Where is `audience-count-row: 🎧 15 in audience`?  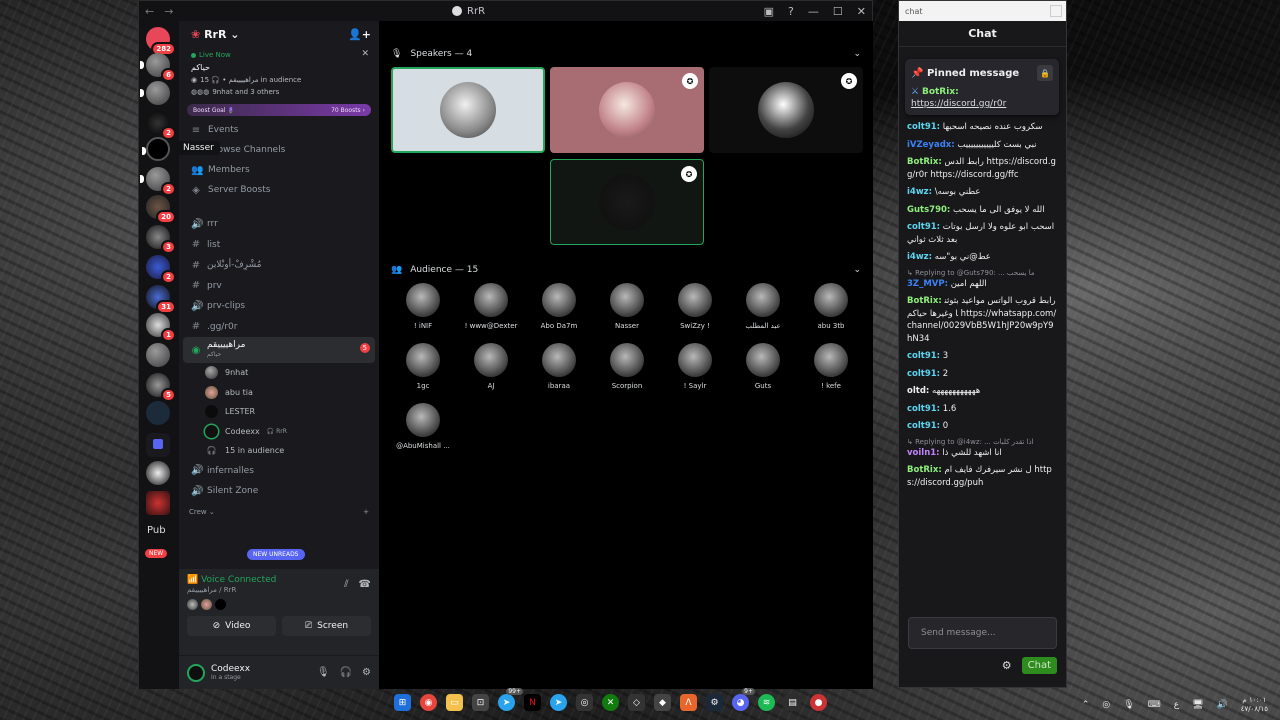 audience-count-row: 🎧 15 in audience is located at coordinates (279, 451).